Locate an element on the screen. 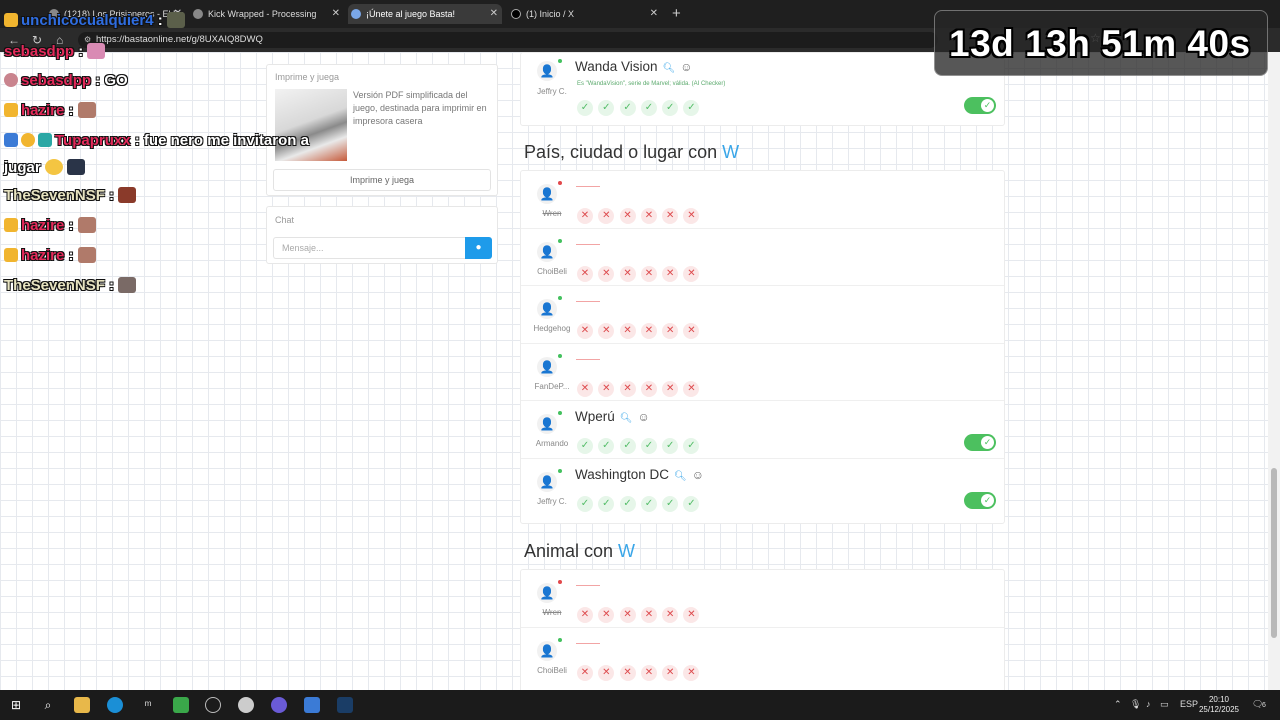 This screenshot has width=1280, height=720. print-button: Imprime y juega is located at coordinates (382, 180).